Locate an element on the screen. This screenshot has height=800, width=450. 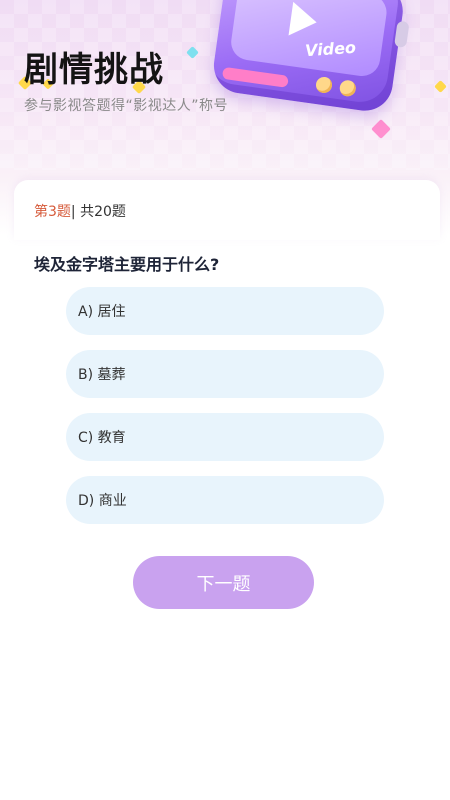
option-label: D) 商业 is located at coordinates (102, 501).